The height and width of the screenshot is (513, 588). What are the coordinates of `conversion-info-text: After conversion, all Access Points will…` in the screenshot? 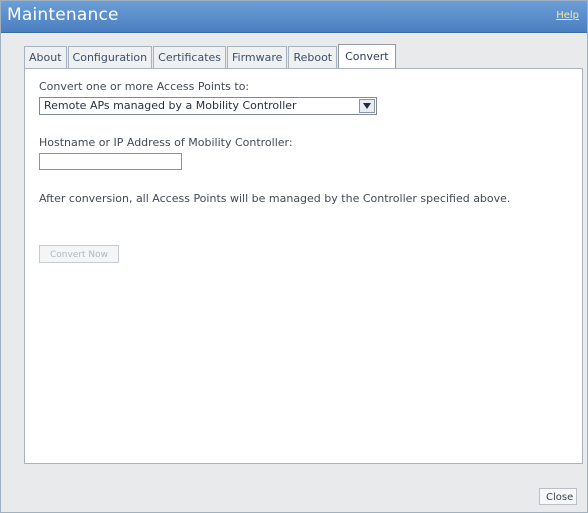 It's located at (275, 198).